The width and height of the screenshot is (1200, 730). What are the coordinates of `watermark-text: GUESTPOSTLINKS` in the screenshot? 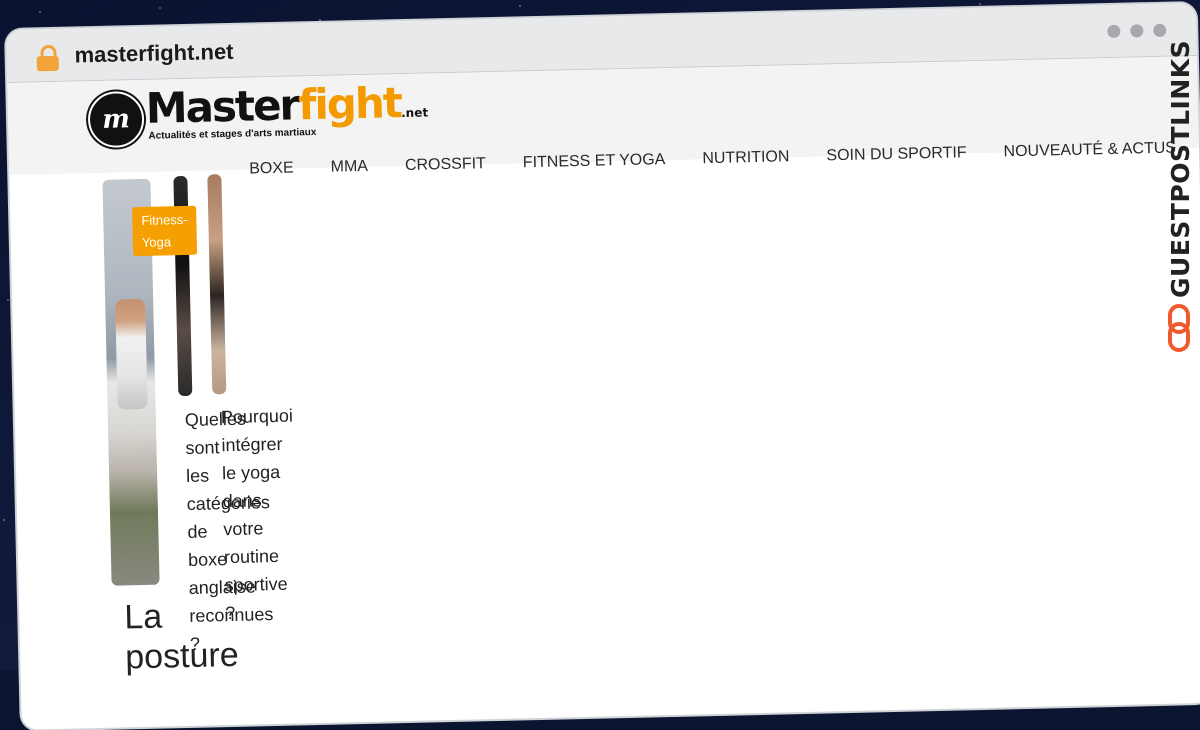 It's located at (1180, 168).